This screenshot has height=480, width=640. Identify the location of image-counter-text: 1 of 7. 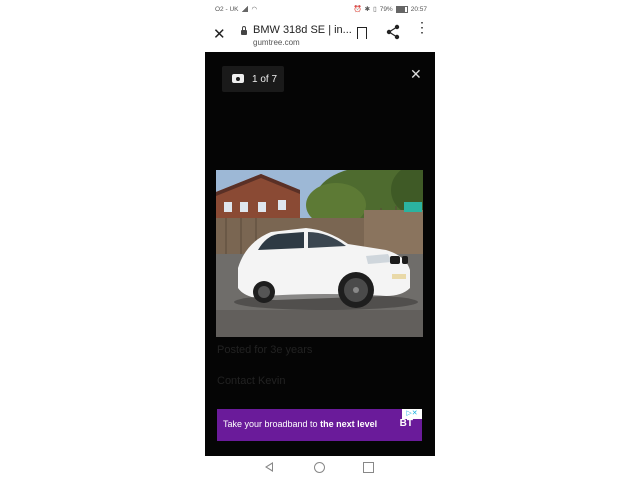
(265, 79).